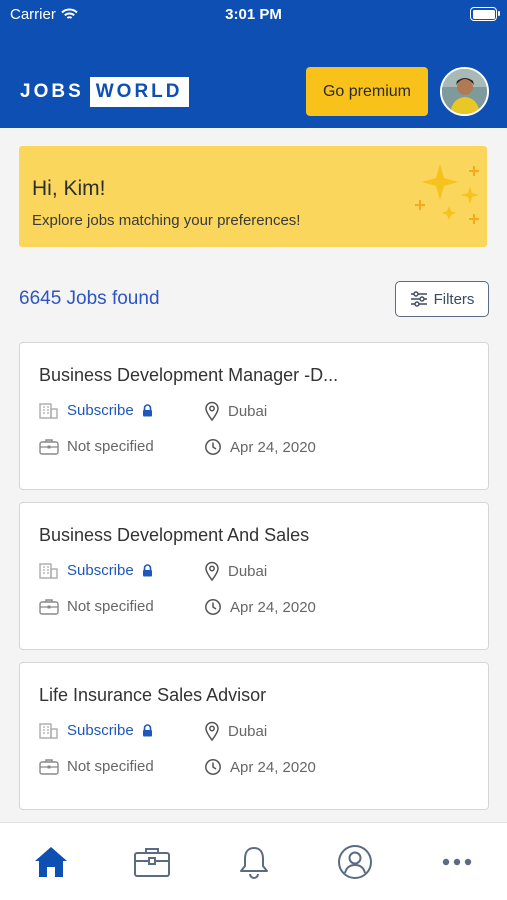  I want to click on filters-button: Filters, so click(442, 299).